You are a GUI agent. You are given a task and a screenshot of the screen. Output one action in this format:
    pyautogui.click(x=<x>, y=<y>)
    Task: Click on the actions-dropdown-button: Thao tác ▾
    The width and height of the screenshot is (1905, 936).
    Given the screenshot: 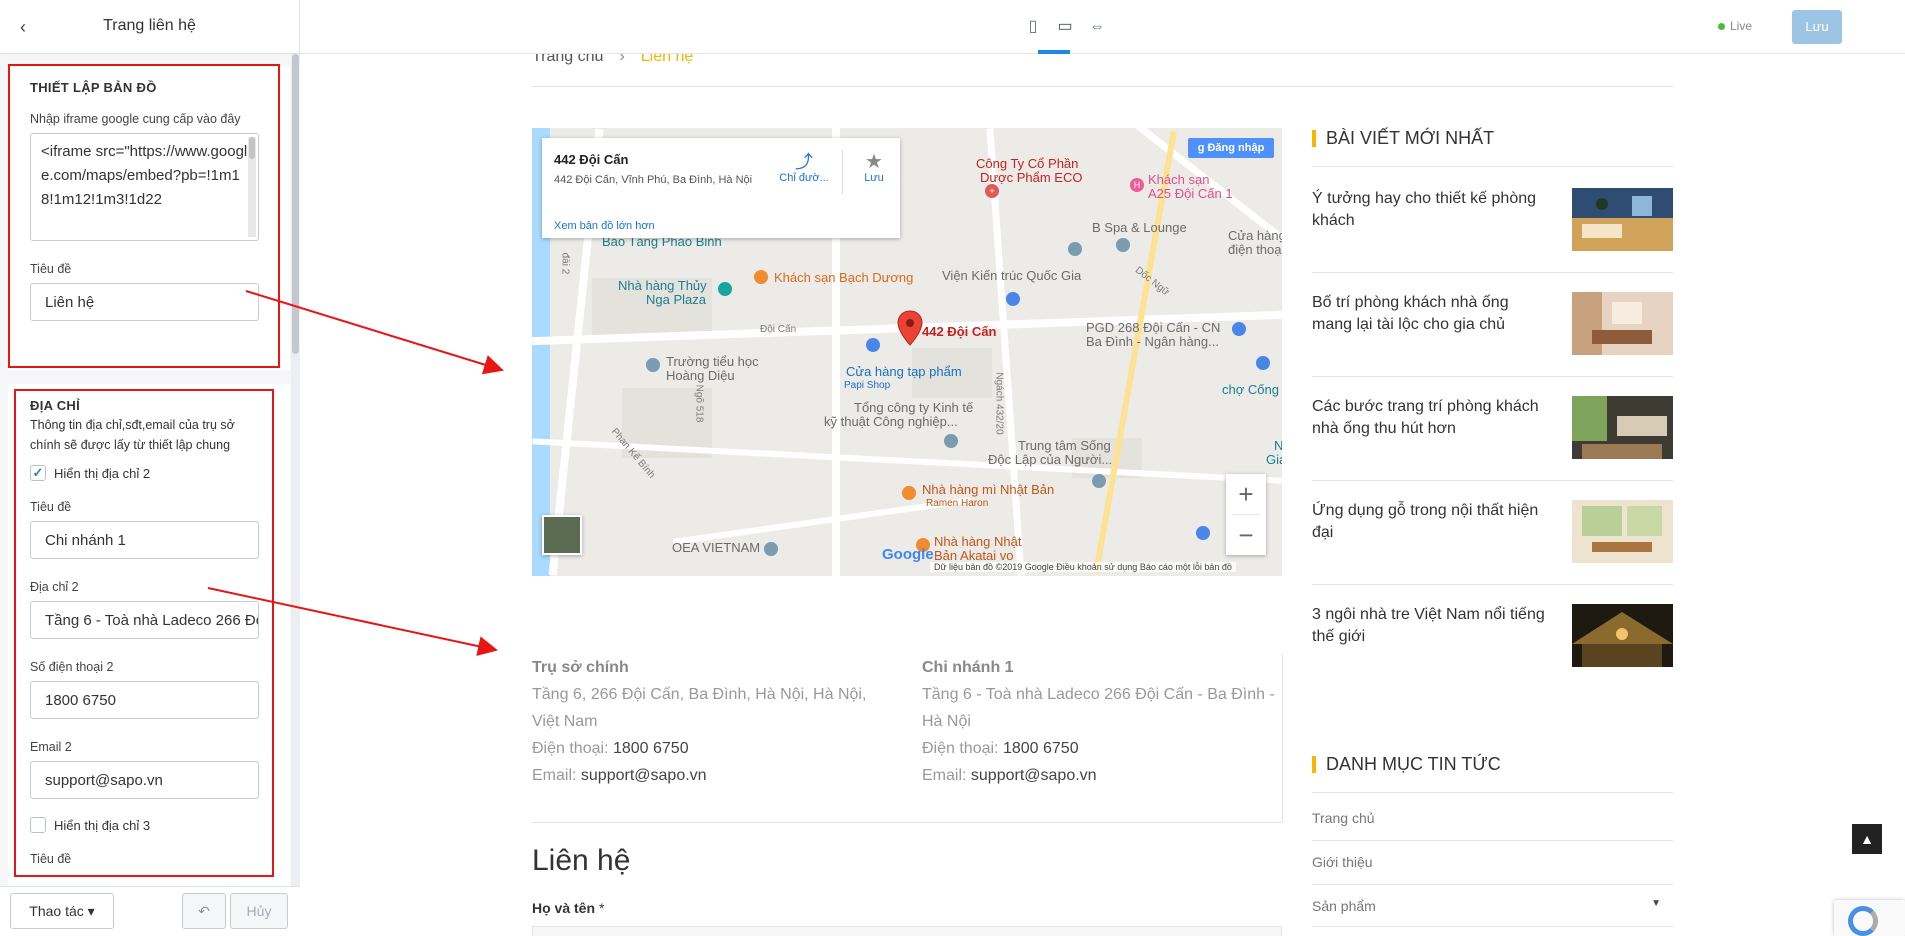 What is the action you would take?
    pyautogui.click(x=62, y=911)
    